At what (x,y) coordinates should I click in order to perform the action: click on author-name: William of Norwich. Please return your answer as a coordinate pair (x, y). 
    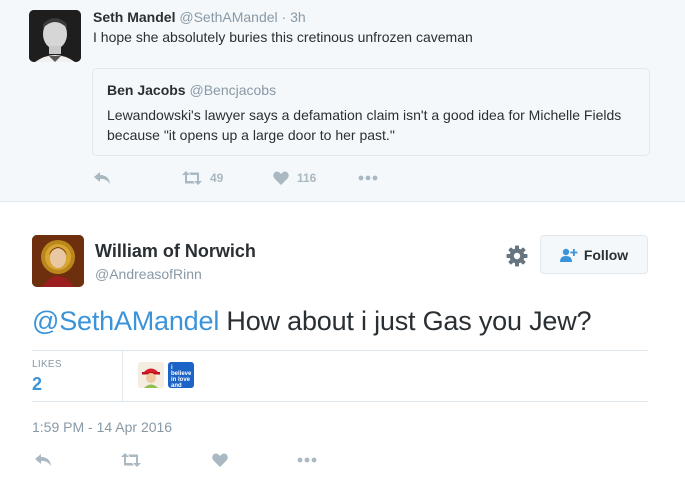
    Looking at the image, I should click on (175, 251).